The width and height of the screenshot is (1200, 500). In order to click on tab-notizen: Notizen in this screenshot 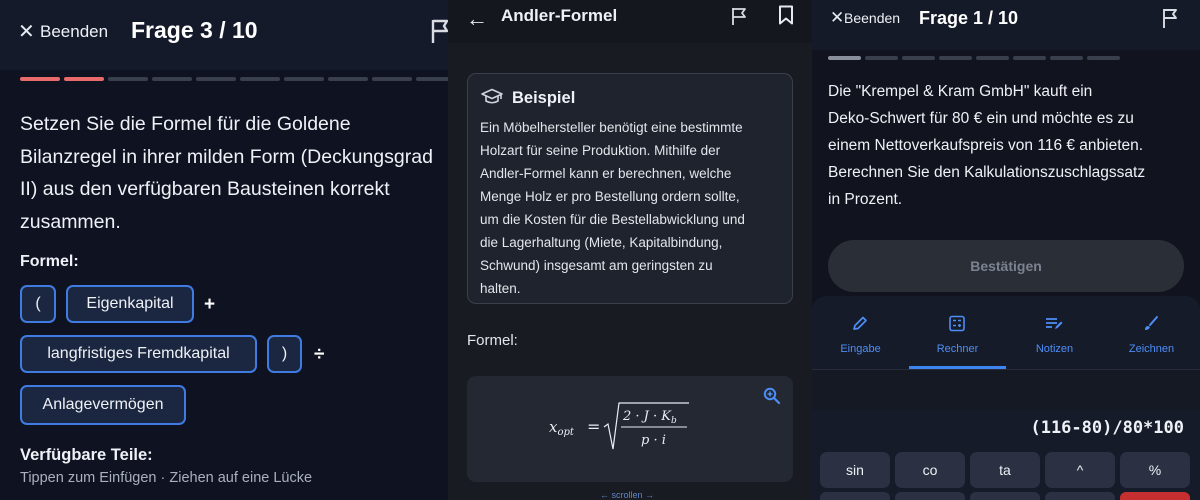, I will do `click(1054, 332)`.